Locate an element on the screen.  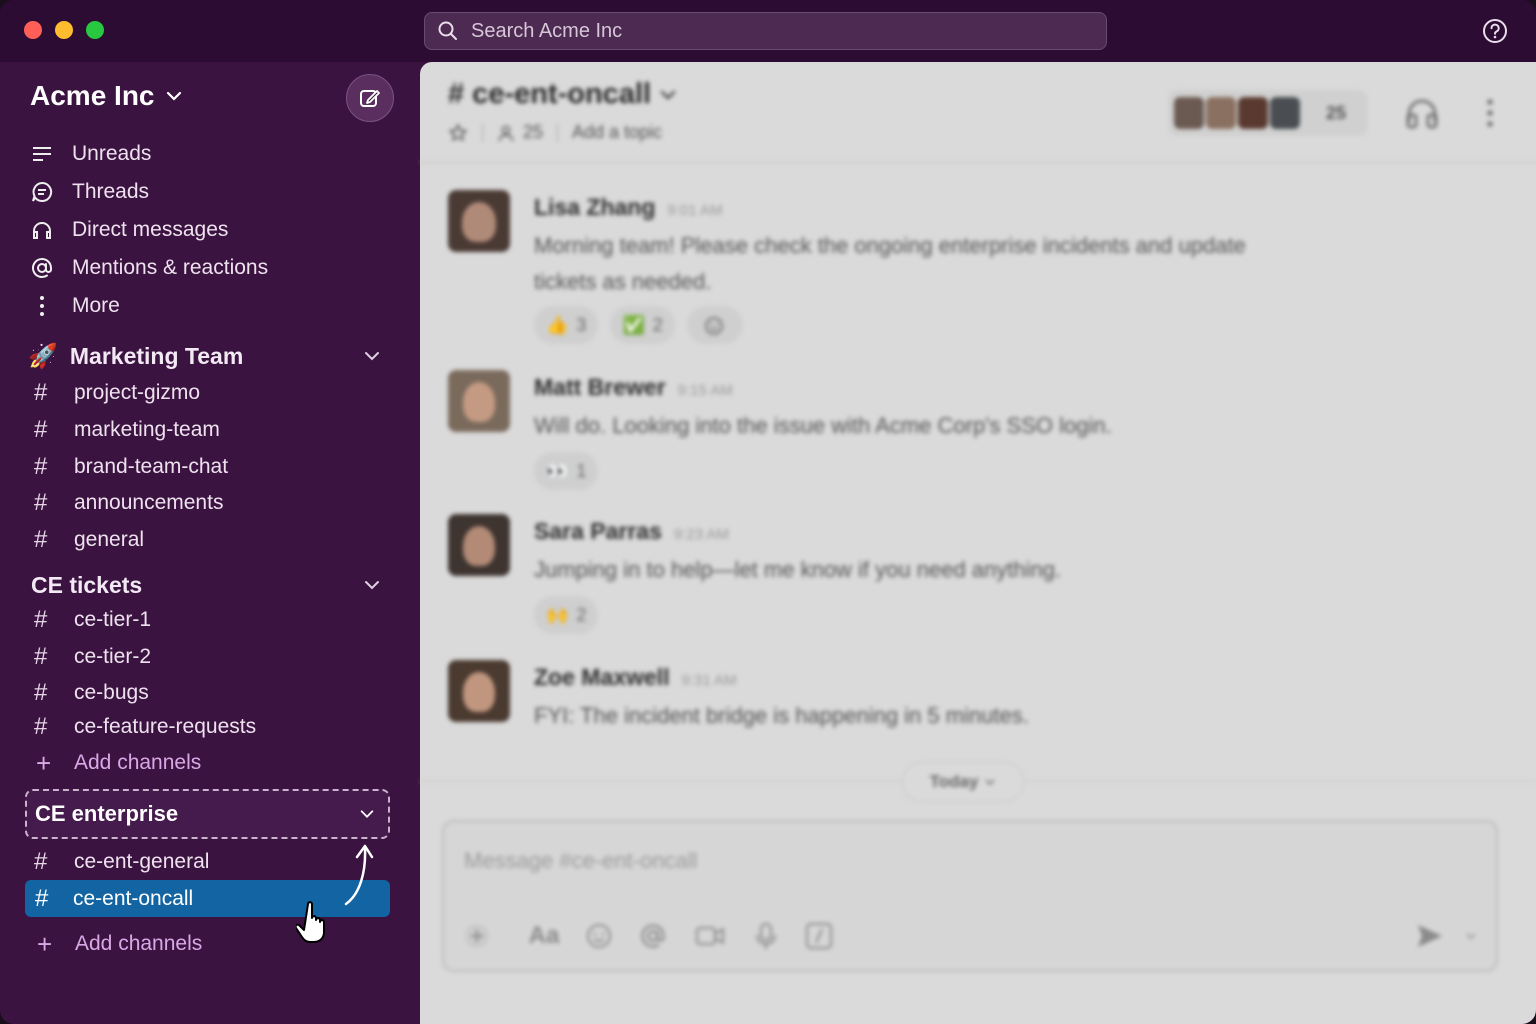
channel-name: announcements is located at coordinates (149, 502).